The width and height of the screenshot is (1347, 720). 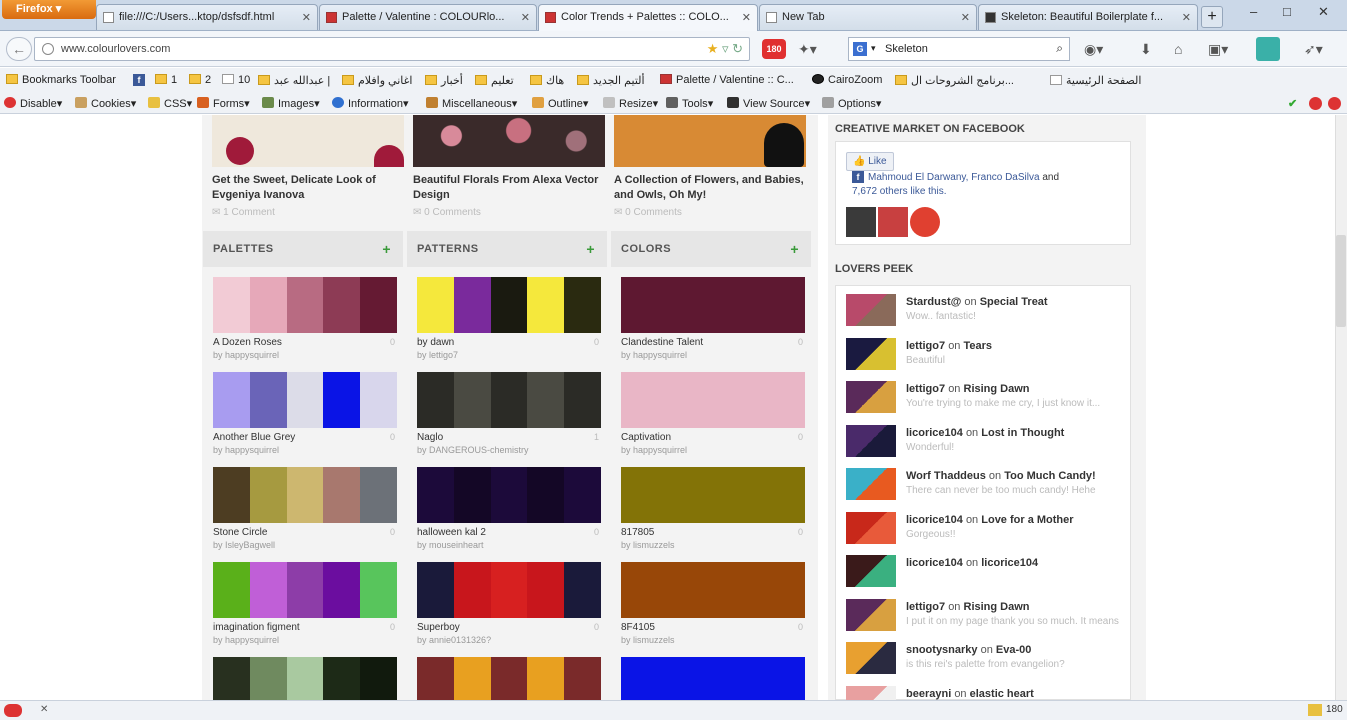 What do you see at coordinates (689, 103) in the screenshot?
I see `dev-tools: Tools▾` at bounding box center [689, 103].